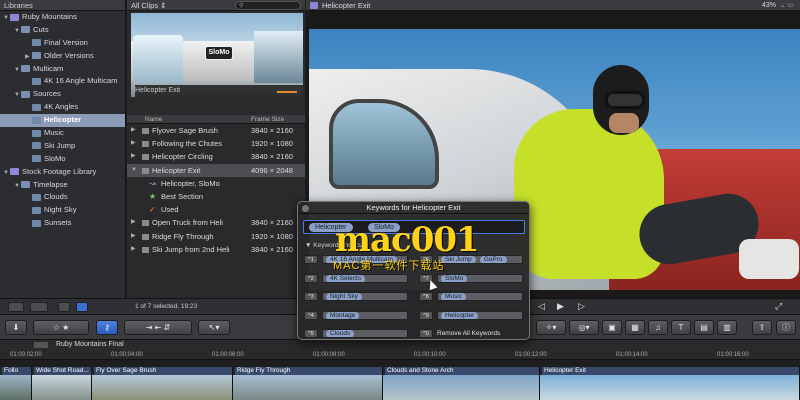 The height and width of the screenshot is (400, 800). What do you see at coordinates (365, 278) in the screenshot?
I see `shortcut-keyword-field: 4K Selects` at bounding box center [365, 278].